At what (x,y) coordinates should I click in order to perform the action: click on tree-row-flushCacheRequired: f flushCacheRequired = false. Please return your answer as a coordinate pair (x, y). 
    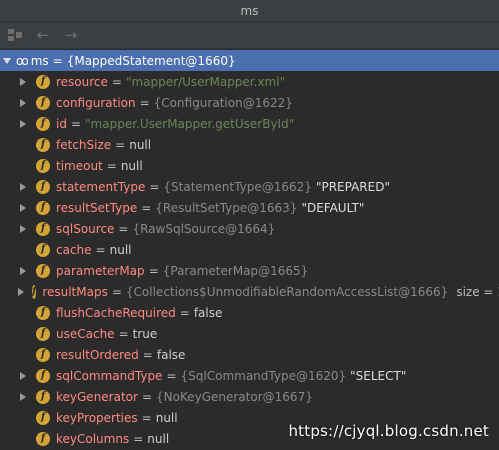
    Looking at the image, I should click on (249, 312).